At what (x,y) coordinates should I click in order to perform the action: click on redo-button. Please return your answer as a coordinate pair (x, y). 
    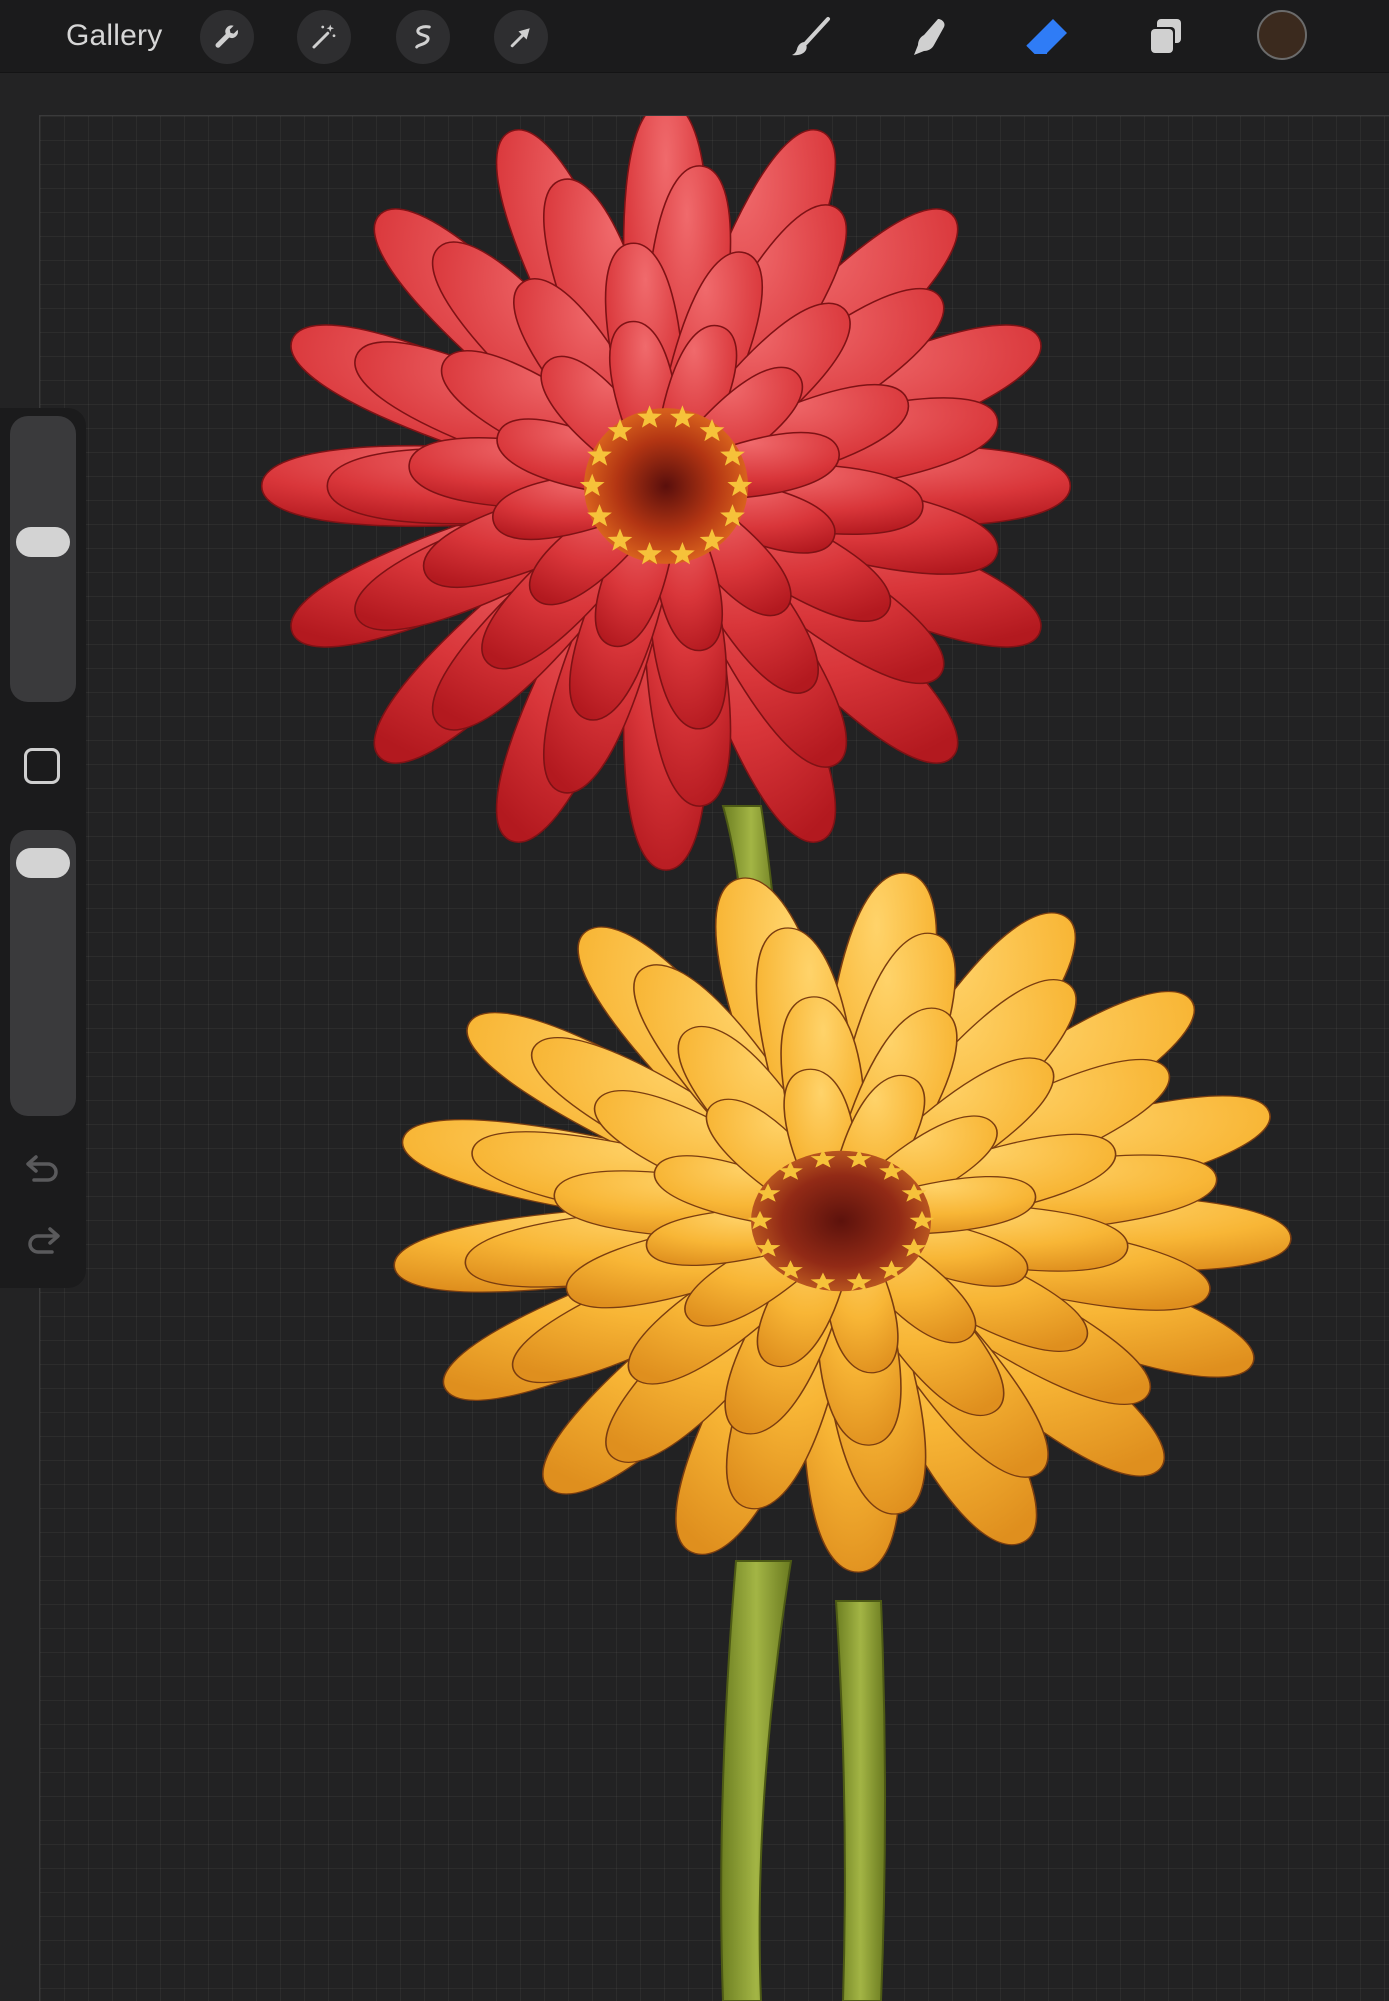
    Looking at the image, I should click on (43, 1244).